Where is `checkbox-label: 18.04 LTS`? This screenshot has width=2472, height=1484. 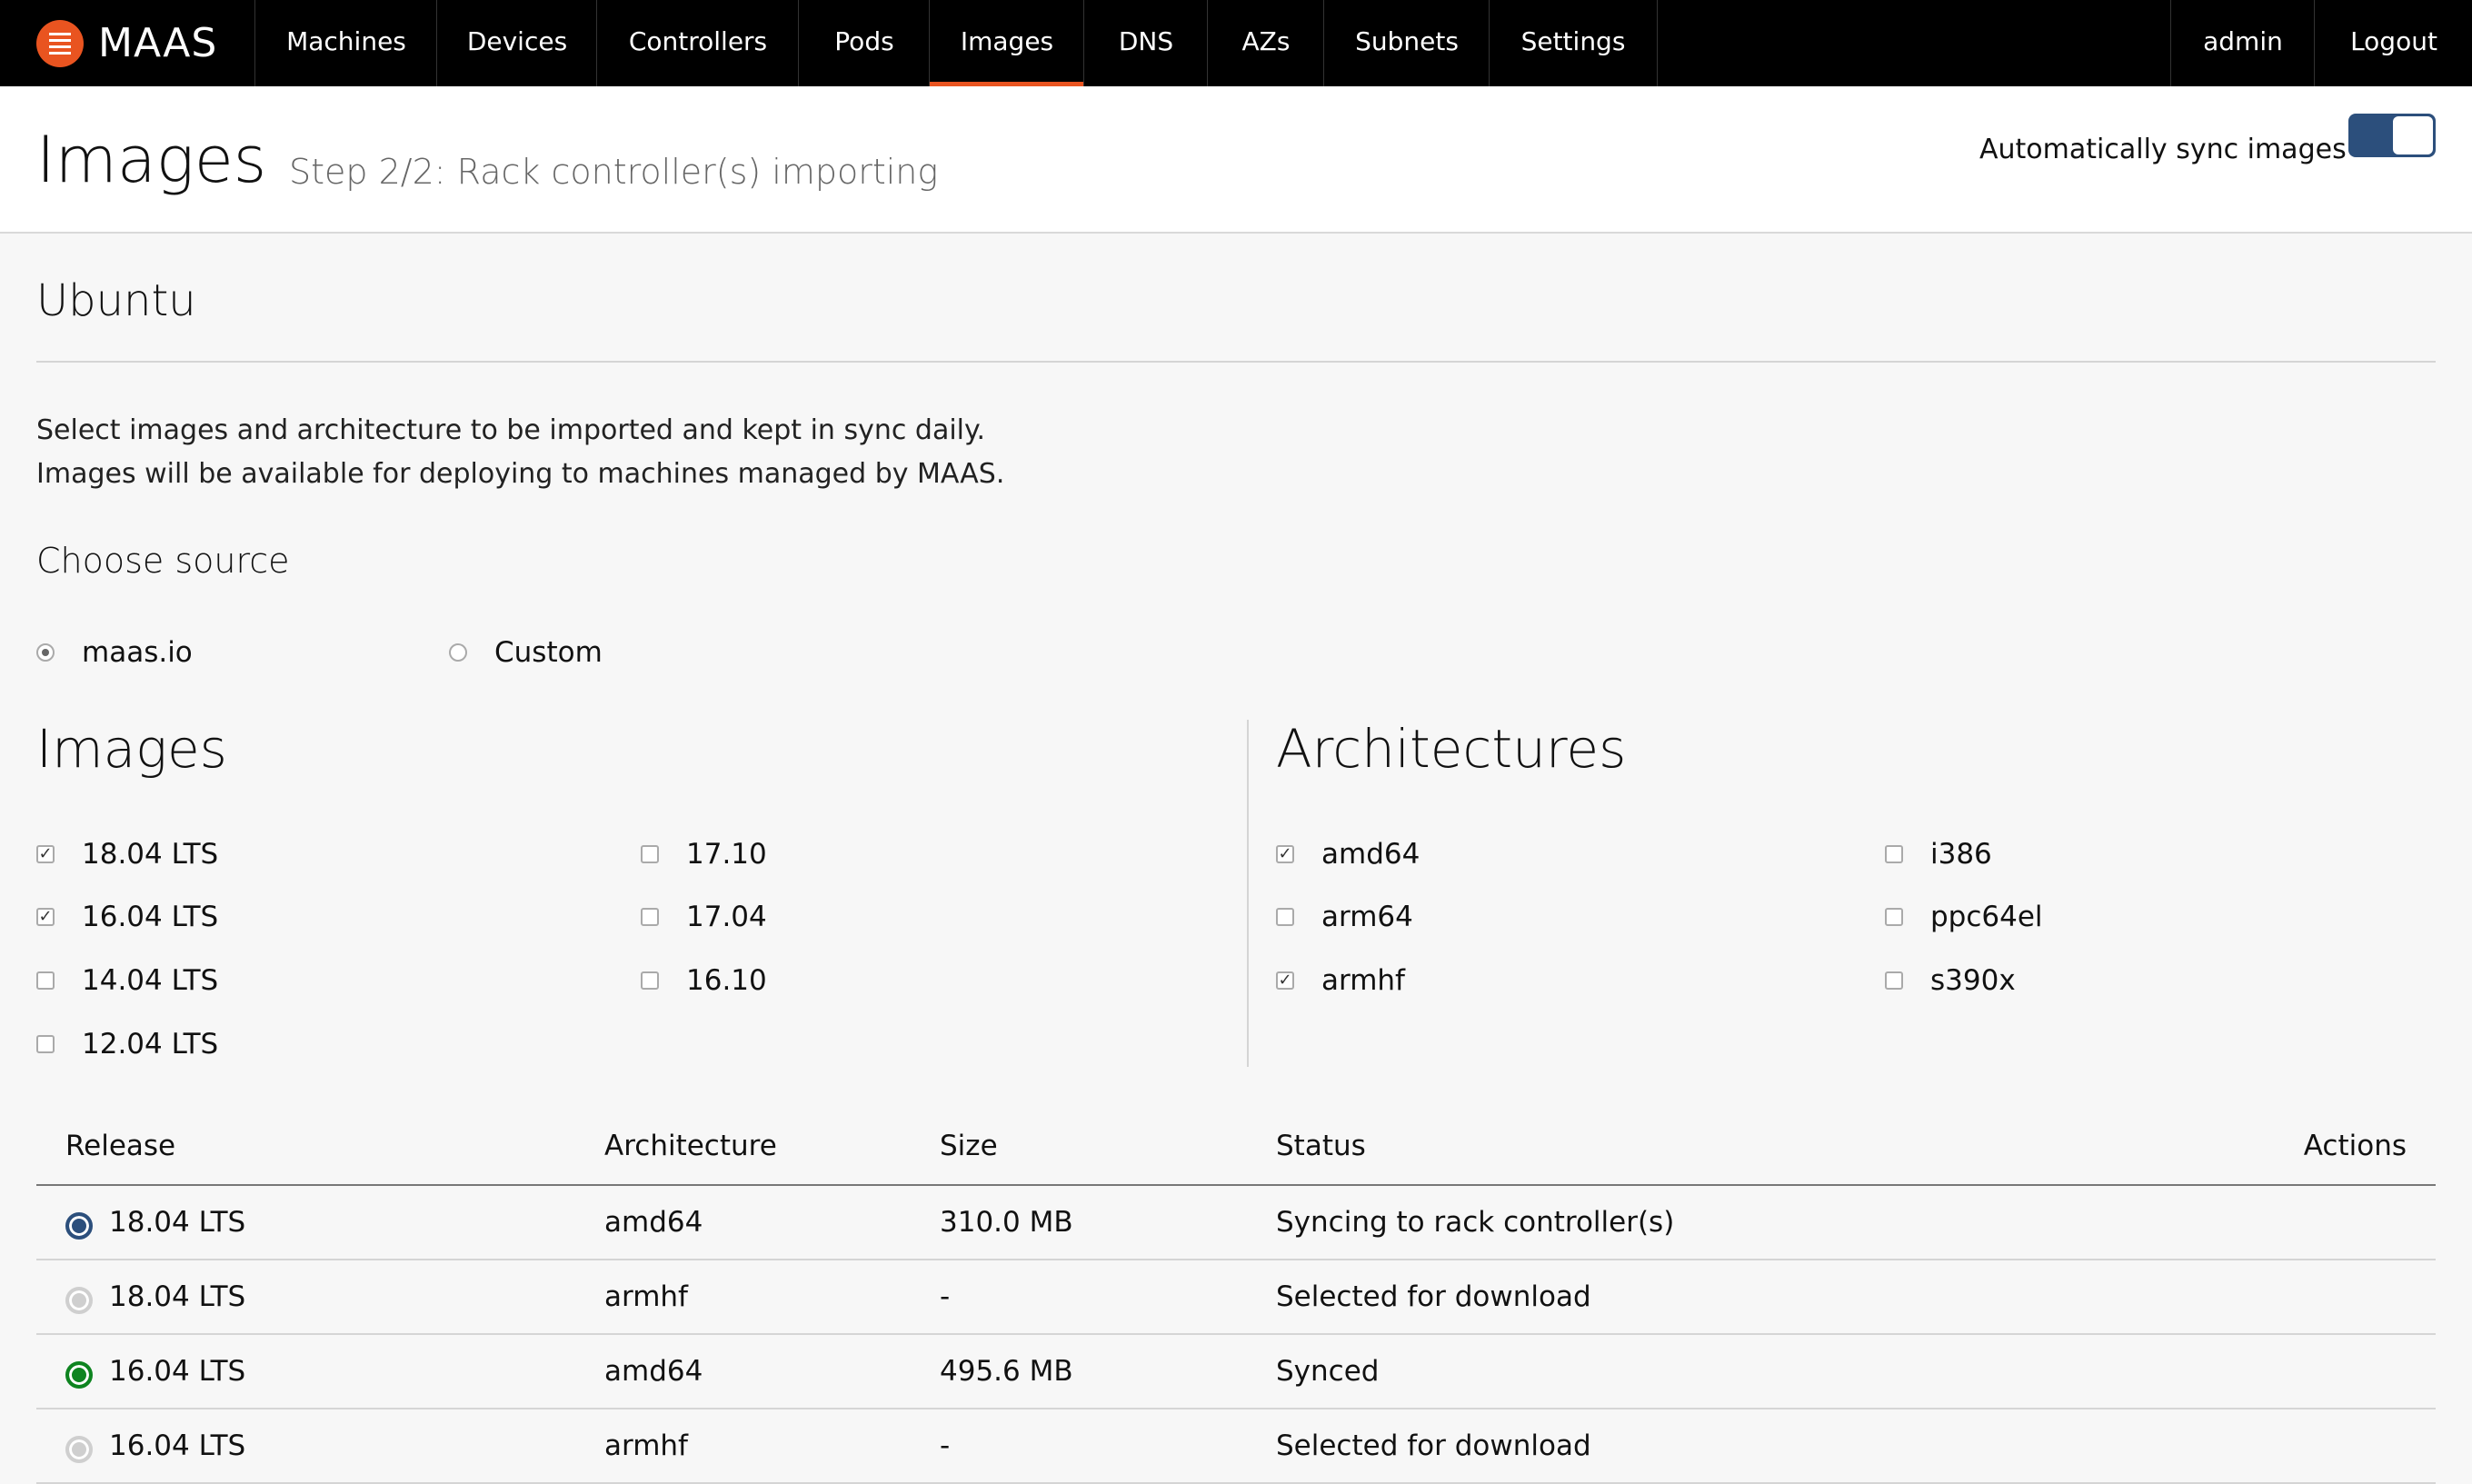 checkbox-label: 18.04 LTS is located at coordinates (150, 854).